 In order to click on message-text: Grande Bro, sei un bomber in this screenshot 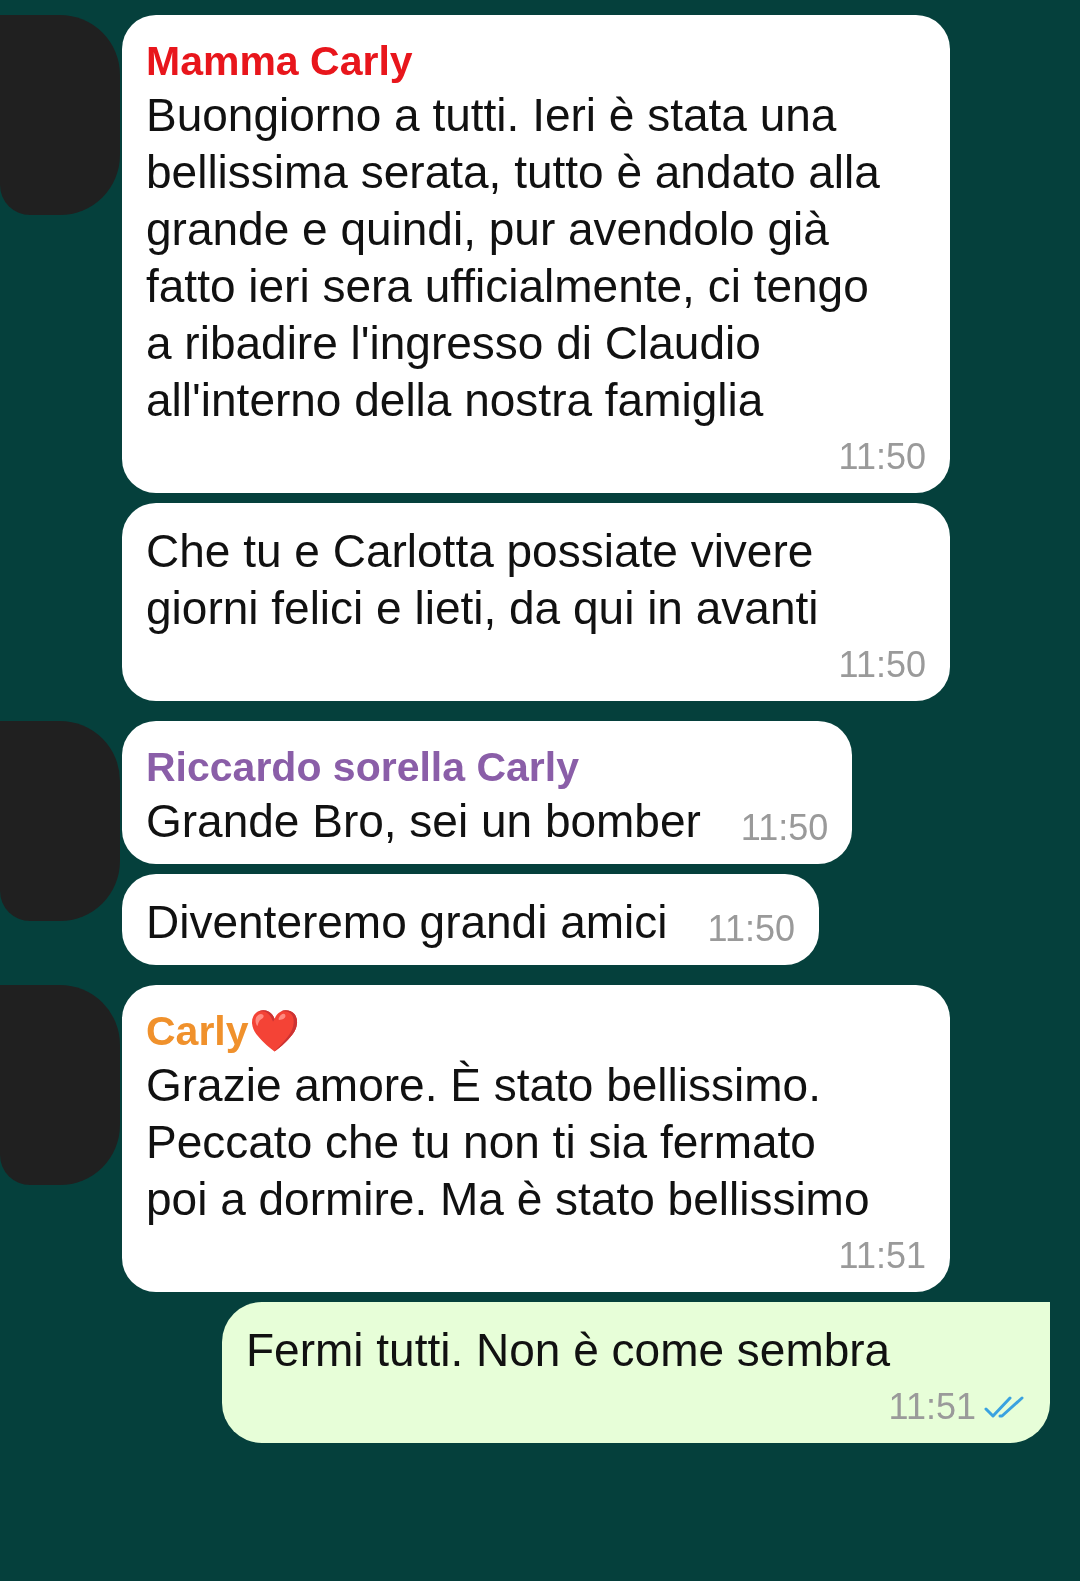, I will do `click(423, 821)`.